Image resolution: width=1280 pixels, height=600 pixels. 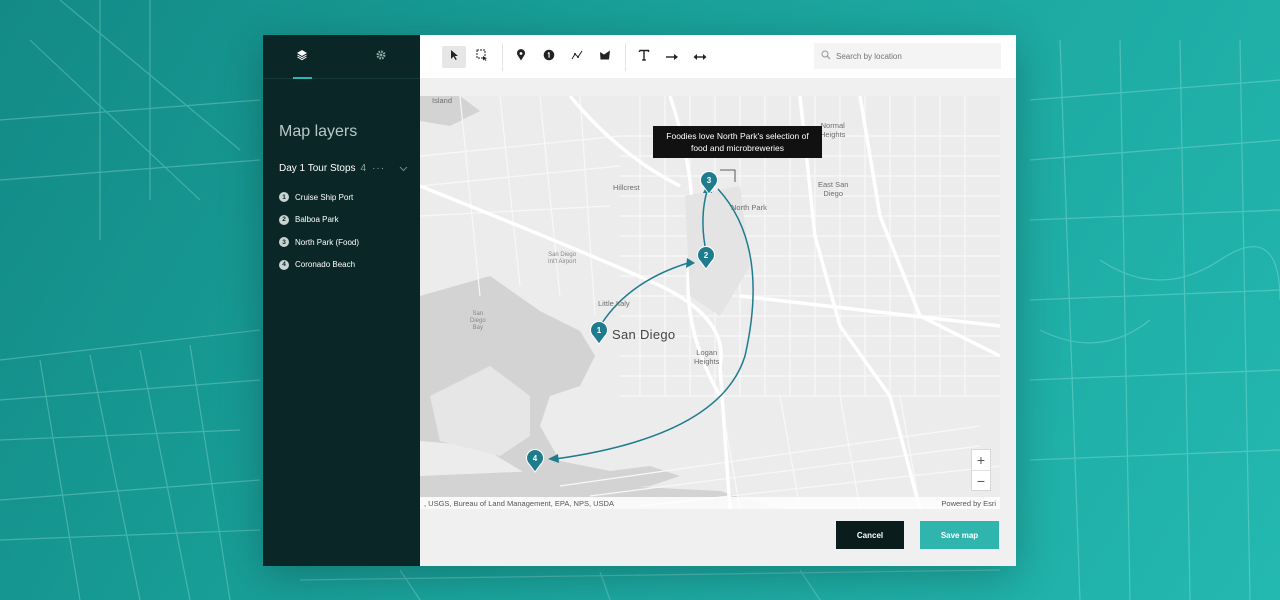 I want to click on layer-item: 3 North Park (Food), so click(x=349, y=242).